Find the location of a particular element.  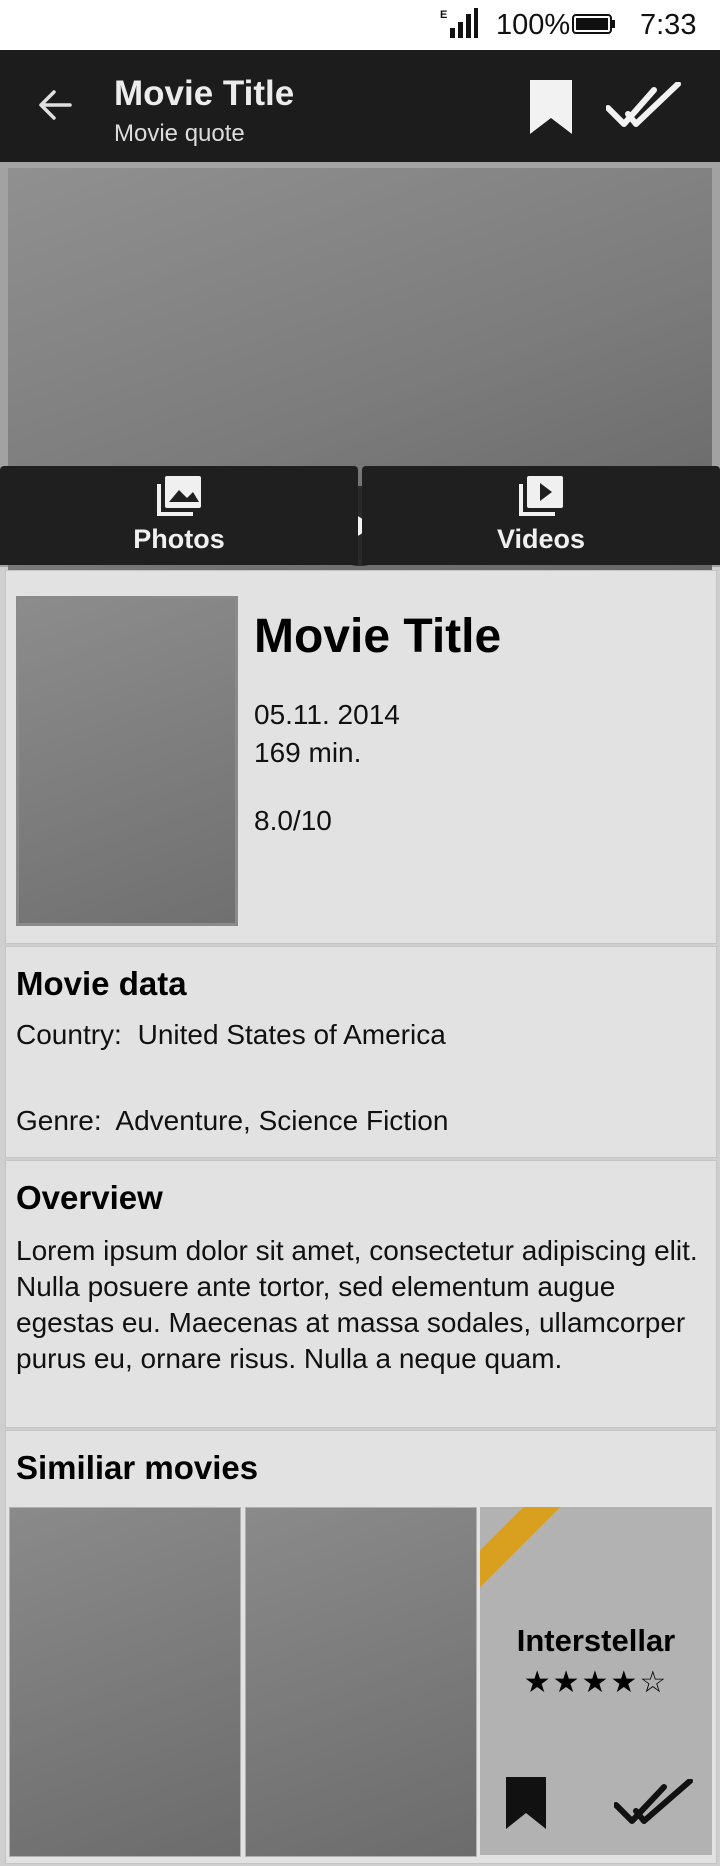

photos-icon is located at coordinates (179, 496).